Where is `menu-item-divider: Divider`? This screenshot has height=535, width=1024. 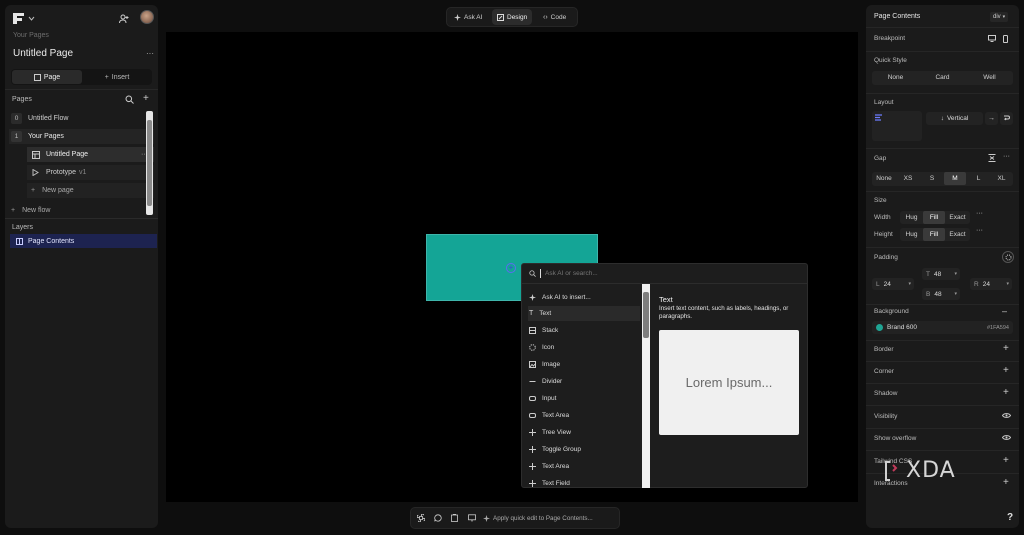 menu-item-divider: Divider is located at coordinates (584, 381).